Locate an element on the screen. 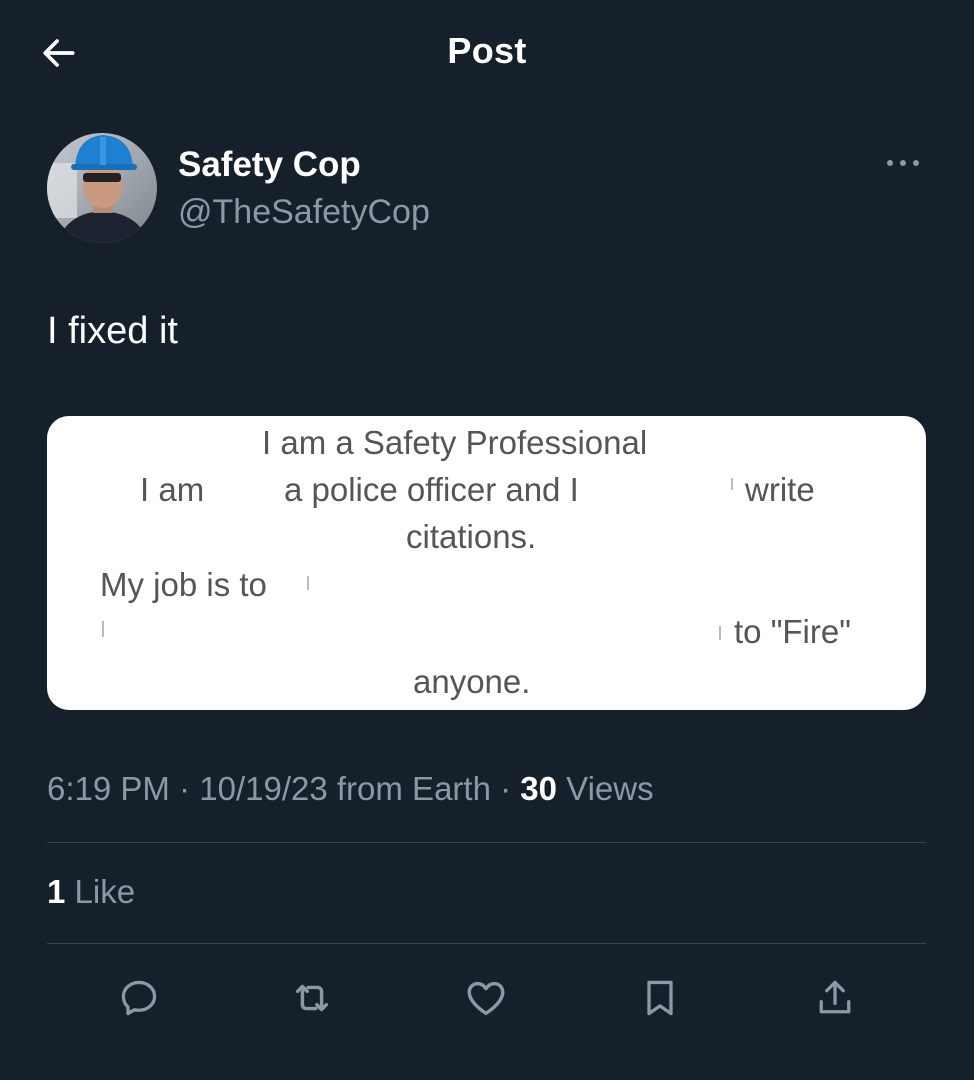 This screenshot has height=1080, width=974. post-time: 6:19 PM is located at coordinates (108, 788).